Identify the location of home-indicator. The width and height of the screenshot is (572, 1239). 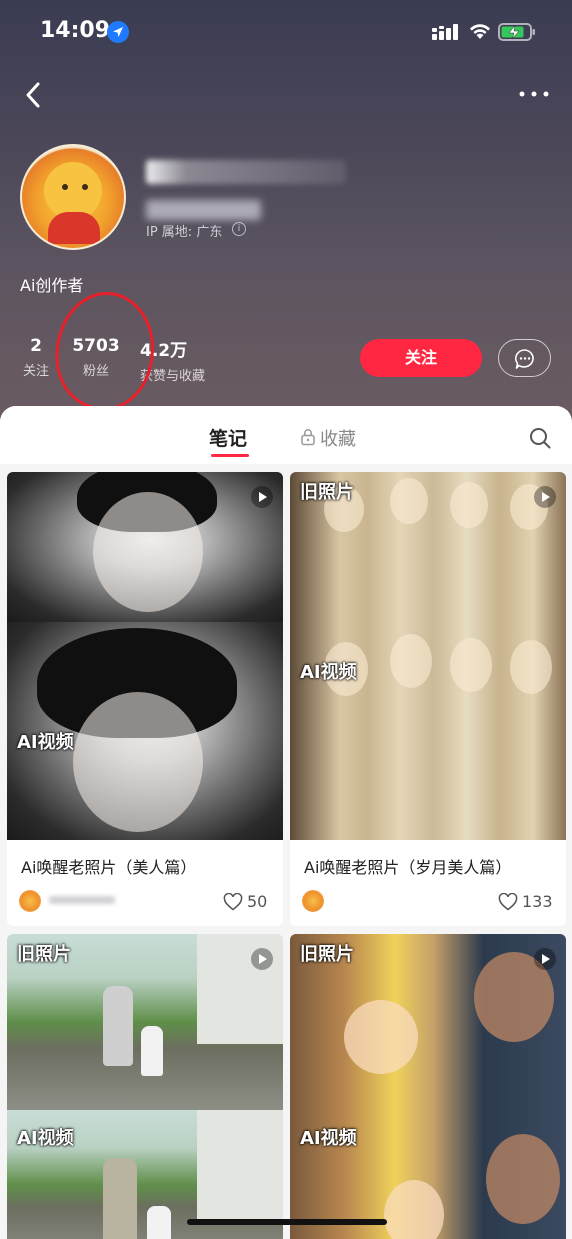
(287, 1222).